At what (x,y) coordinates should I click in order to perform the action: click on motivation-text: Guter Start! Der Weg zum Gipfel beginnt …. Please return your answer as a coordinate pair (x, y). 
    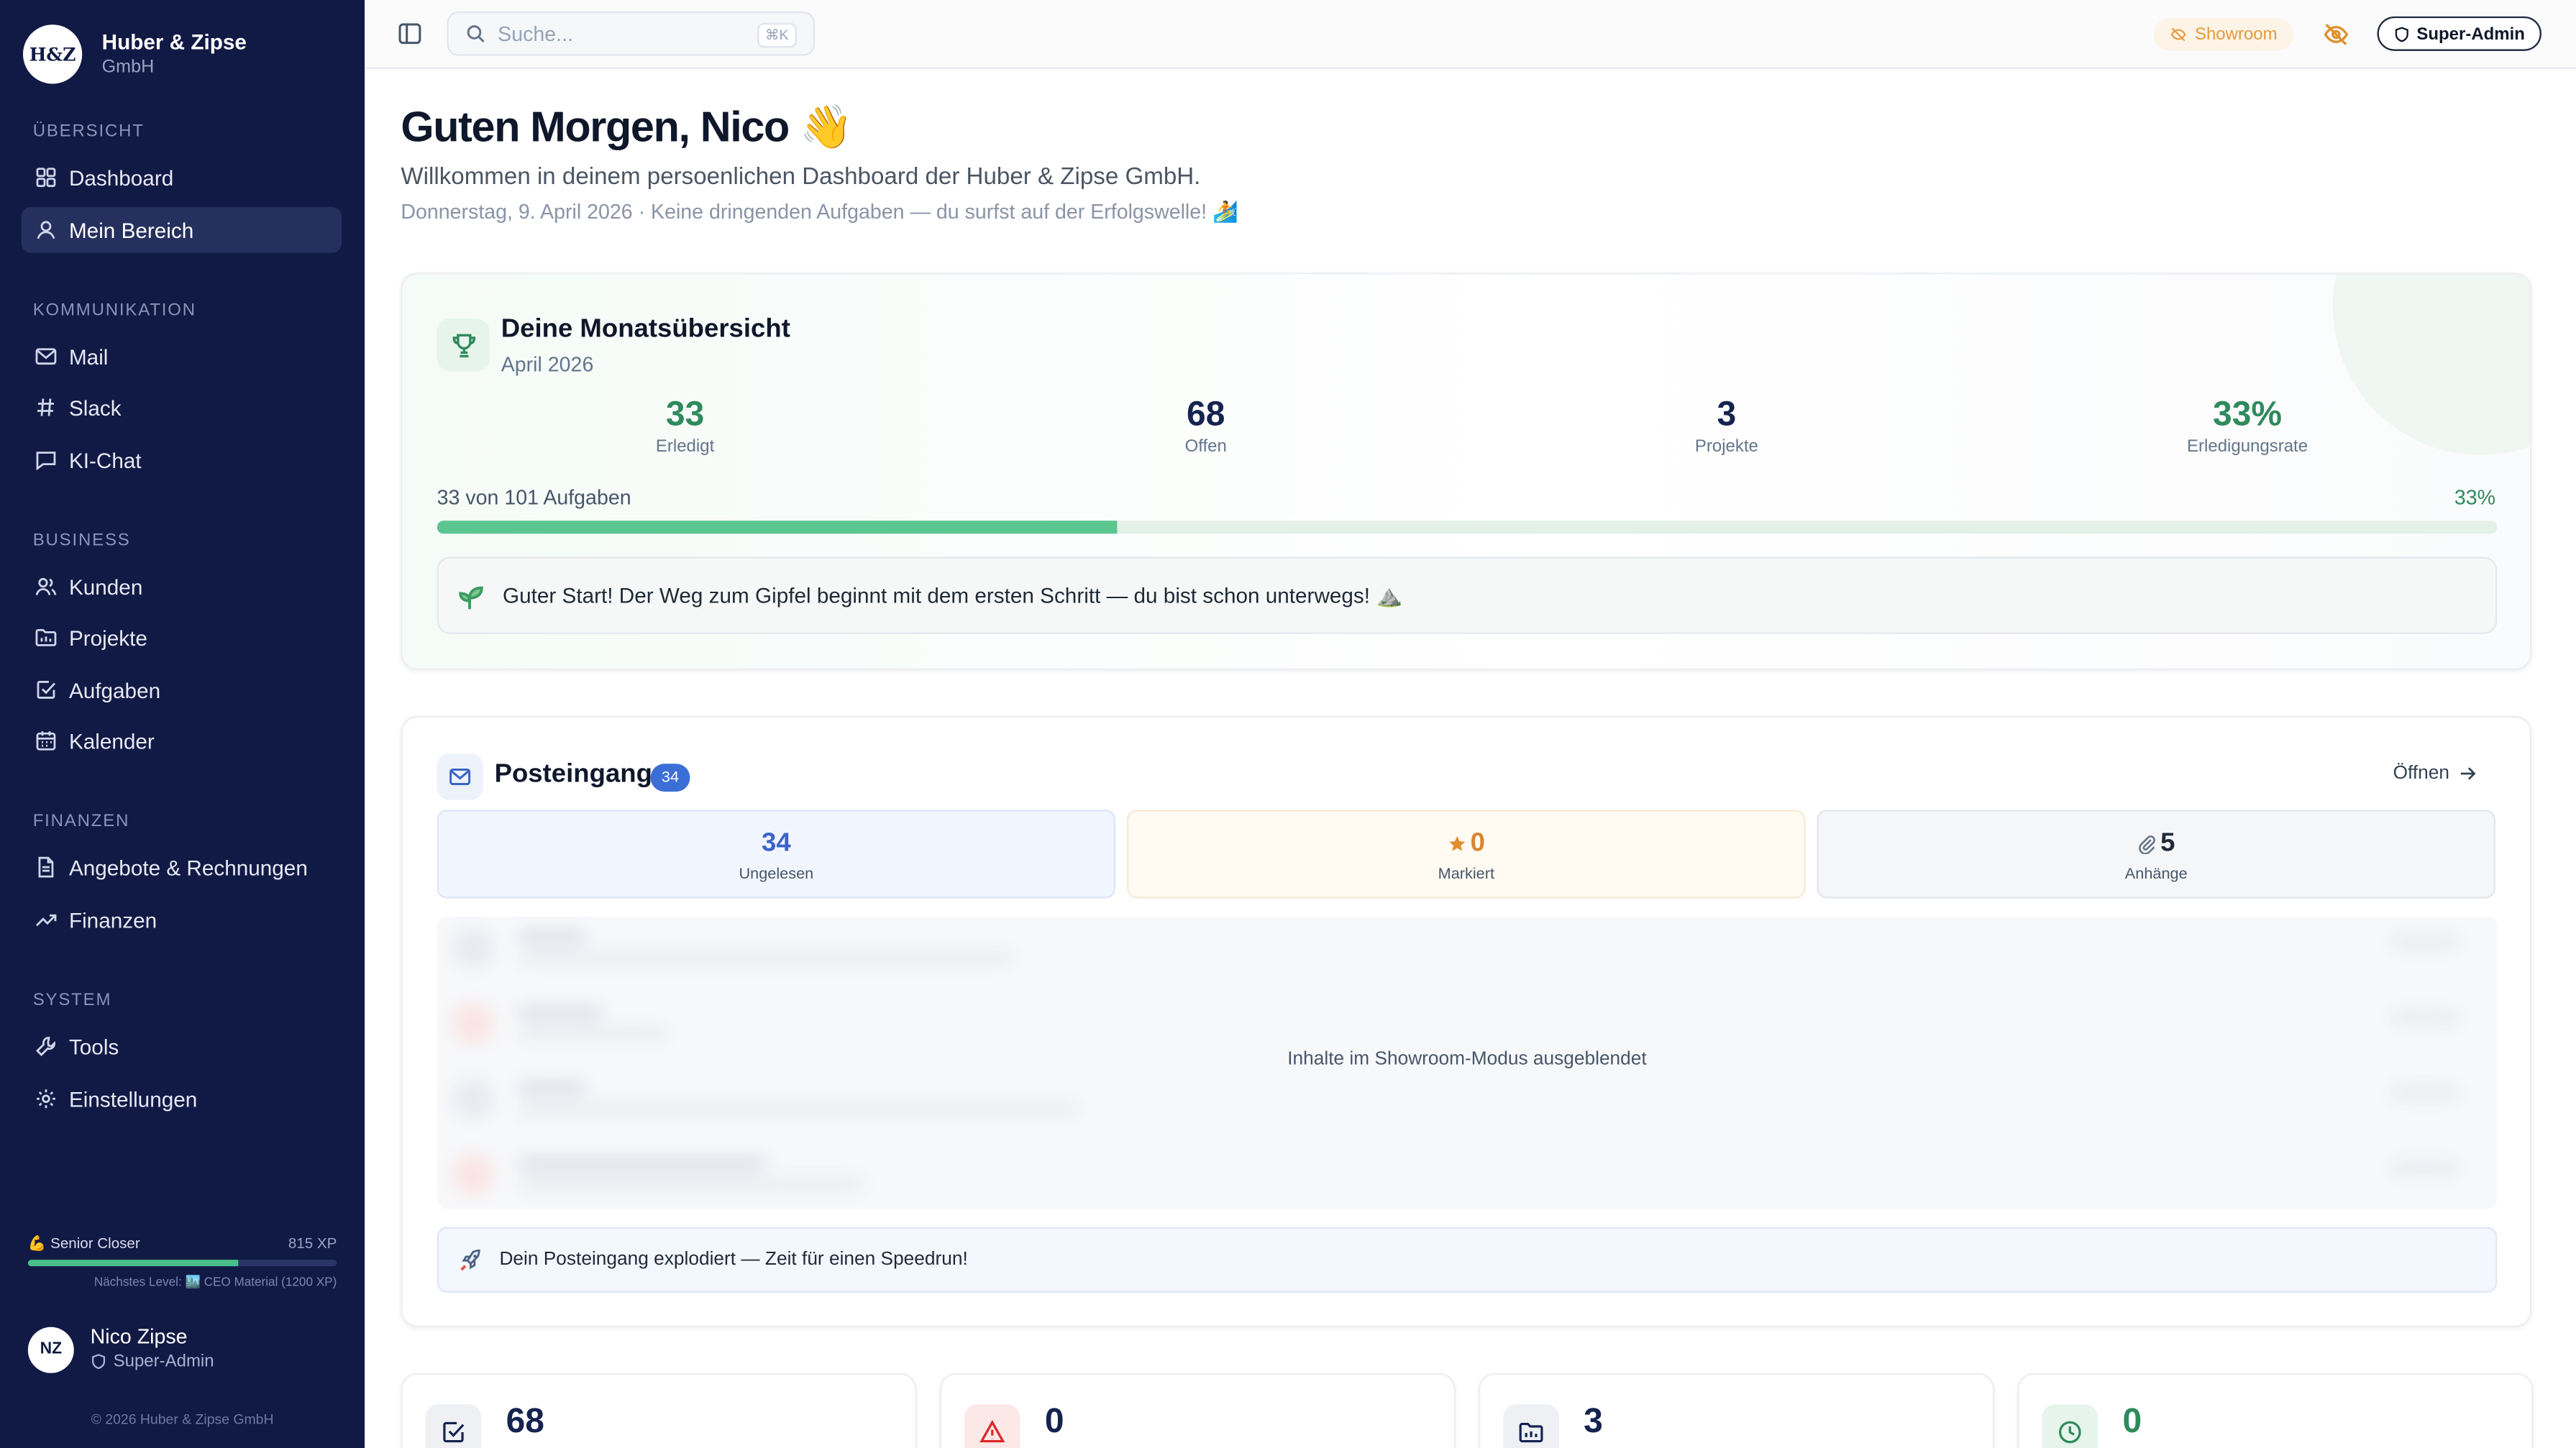
    Looking at the image, I should click on (953, 595).